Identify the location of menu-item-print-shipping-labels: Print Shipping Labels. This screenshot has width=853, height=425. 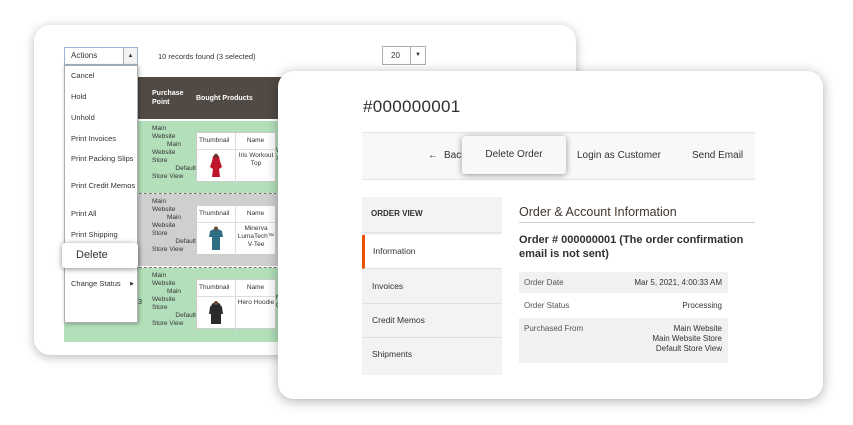
(104, 235).